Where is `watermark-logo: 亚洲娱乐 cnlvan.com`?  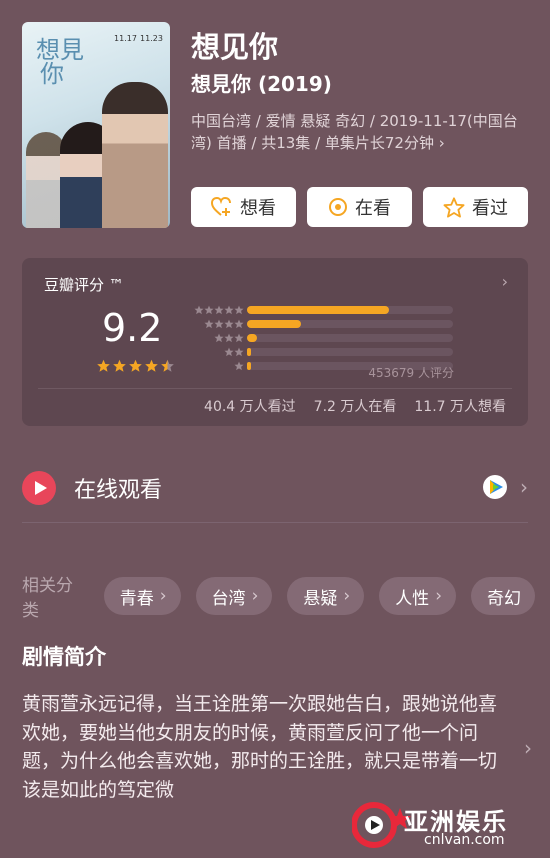 watermark-logo: 亚洲娱乐 cnlvan.com is located at coordinates (447, 825).